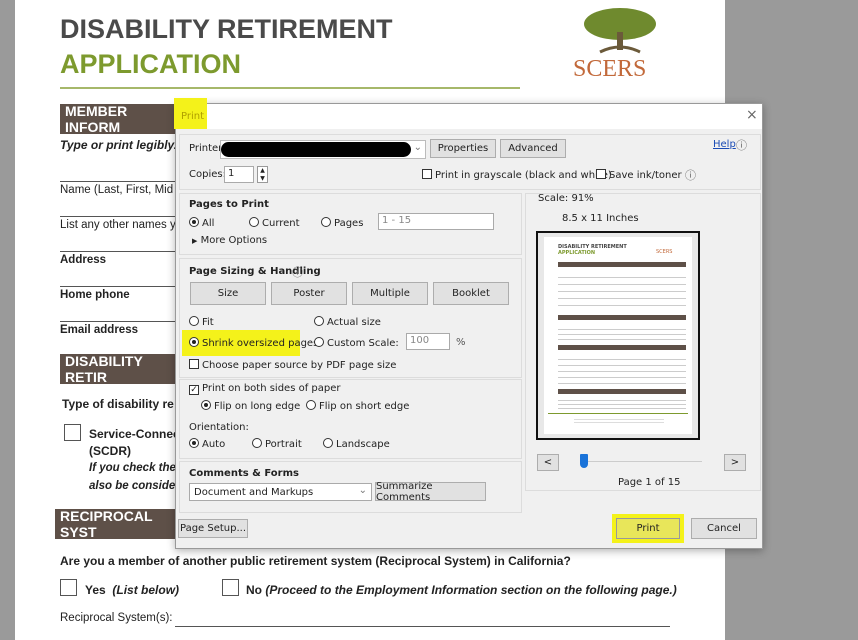  I want to click on field-home-phone: Home phone, so click(95, 295).